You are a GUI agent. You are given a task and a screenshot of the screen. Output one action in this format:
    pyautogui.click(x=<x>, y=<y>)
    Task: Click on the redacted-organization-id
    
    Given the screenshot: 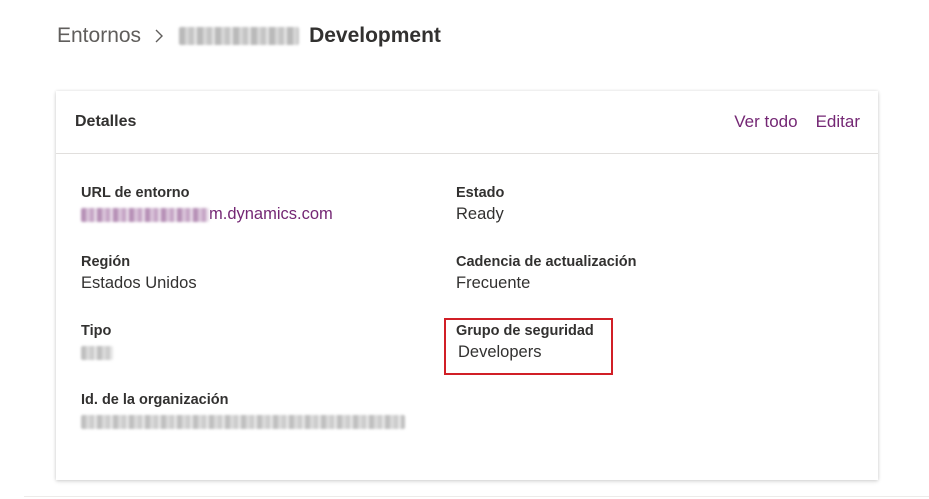 What is the action you would take?
    pyautogui.click(x=243, y=421)
    